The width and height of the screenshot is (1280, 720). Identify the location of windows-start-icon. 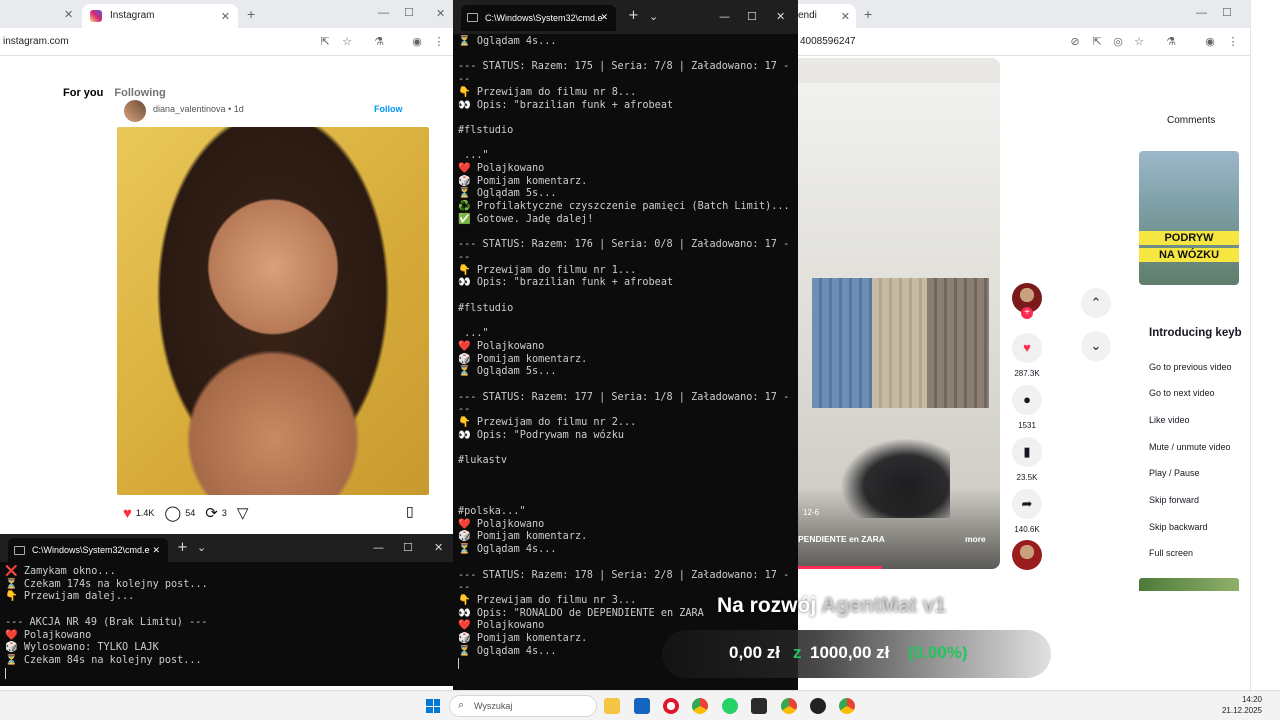
(433, 706).